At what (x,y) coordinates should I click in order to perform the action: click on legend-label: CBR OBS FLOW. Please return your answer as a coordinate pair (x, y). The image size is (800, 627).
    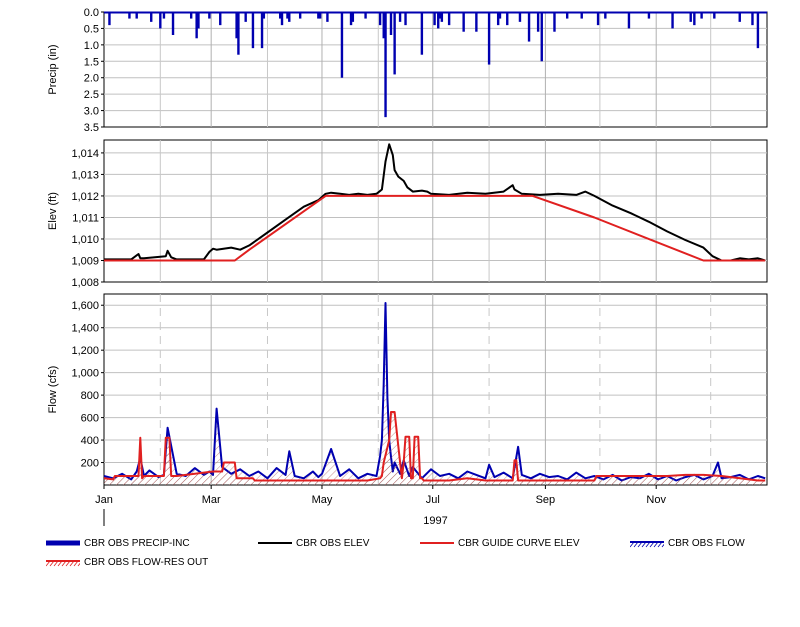
    Looking at the image, I should click on (706, 543).